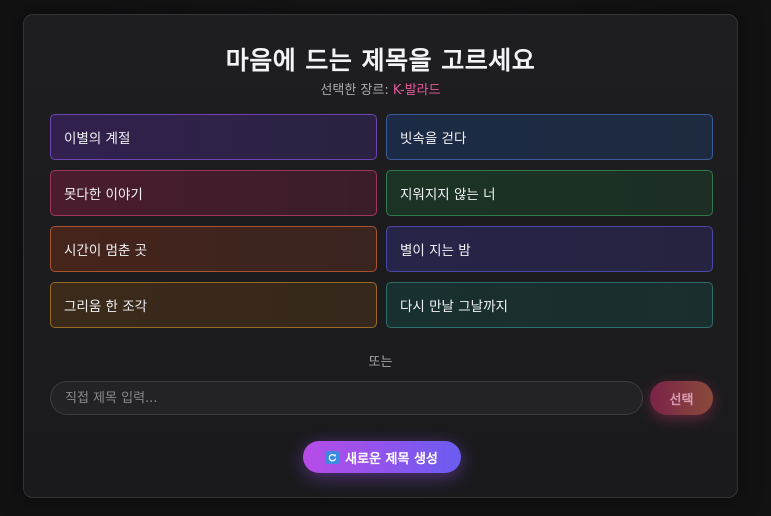  I want to click on title-option-label: 빗속을 걷다, so click(433, 139).